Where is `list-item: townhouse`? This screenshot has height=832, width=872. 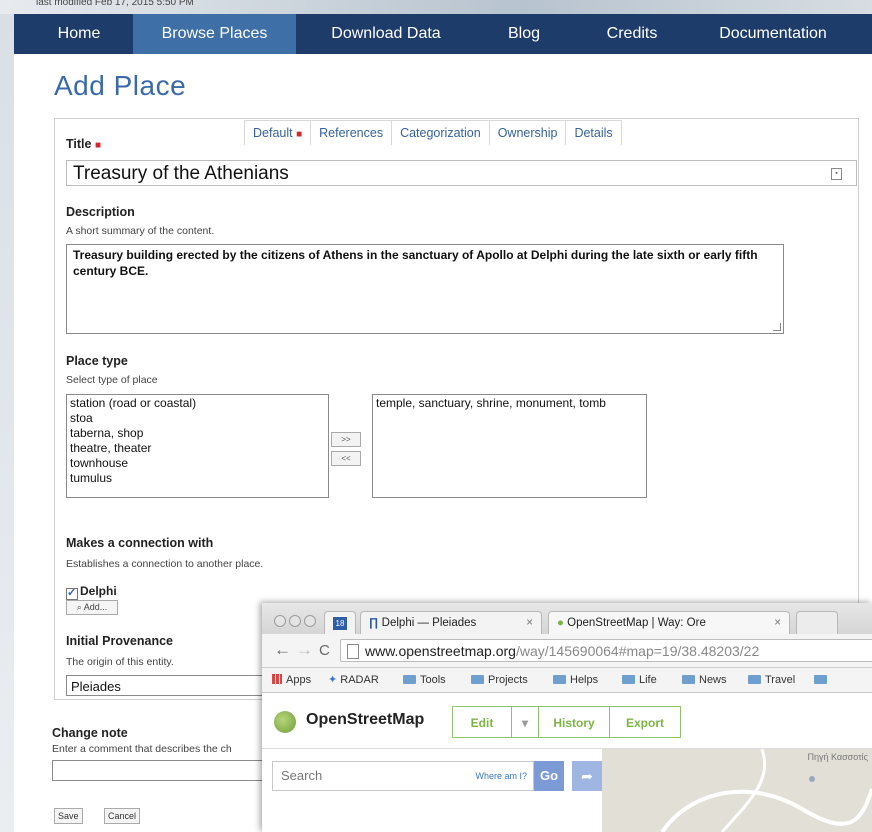 list-item: townhouse is located at coordinates (197, 463).